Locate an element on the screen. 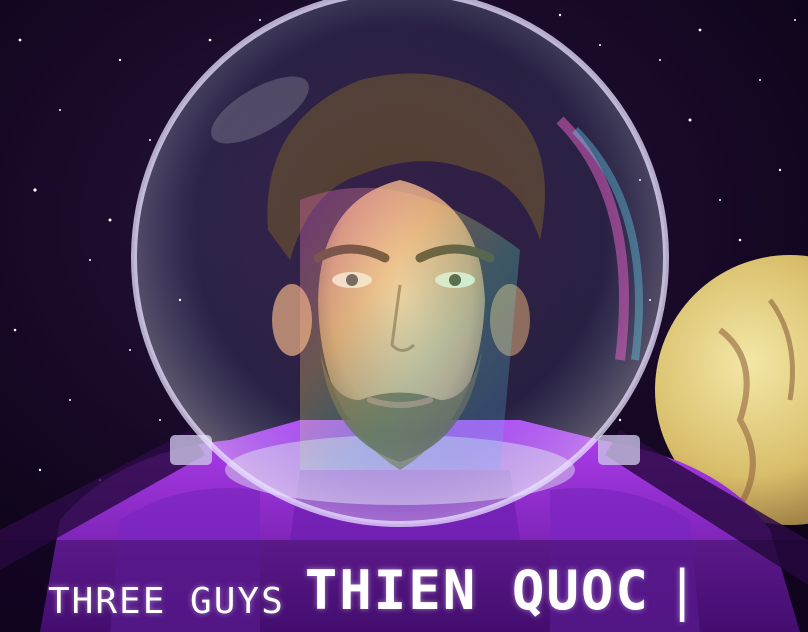  logo-mark: | is located at coordinates (683, 590).